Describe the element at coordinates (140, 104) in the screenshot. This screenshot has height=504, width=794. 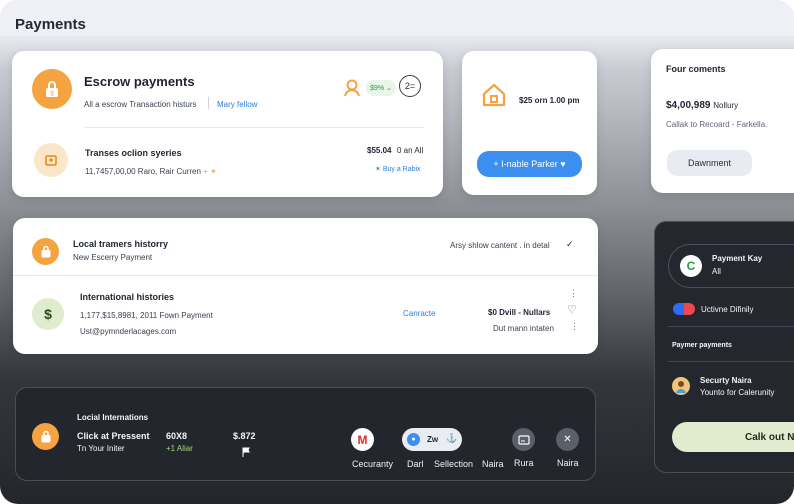
I see `escrow-subtitle: All a escrow Transaction histurs` at that location.